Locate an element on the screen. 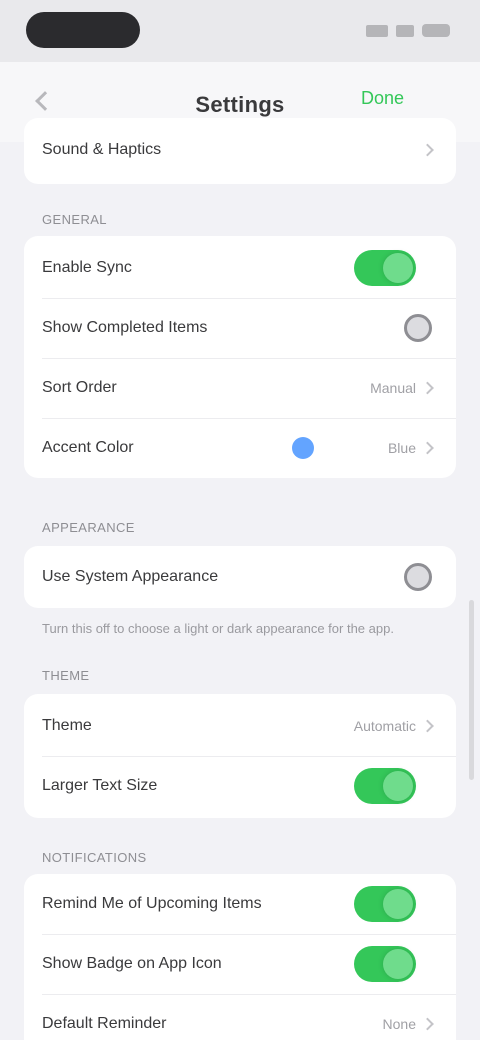  top-settings-card: Sound & Haptics is located at coordinates (240, 151).